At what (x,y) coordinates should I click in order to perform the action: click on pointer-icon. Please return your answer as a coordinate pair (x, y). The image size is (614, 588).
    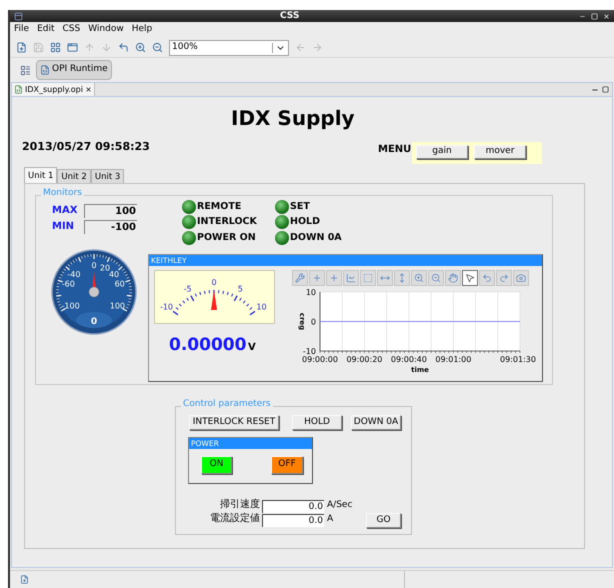
    Looking at the image, I should click on (470, 278).